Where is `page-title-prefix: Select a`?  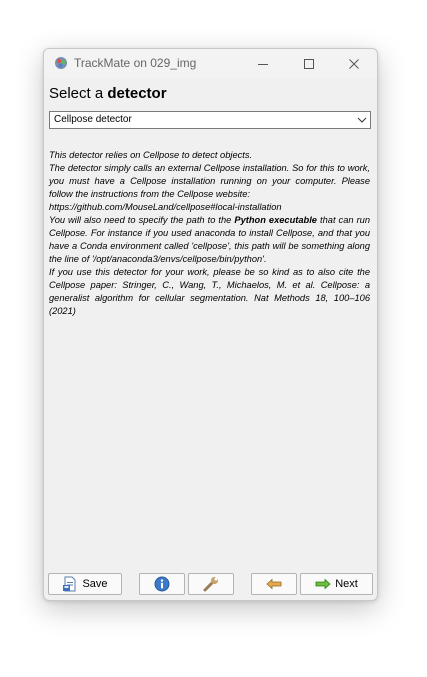
page-title-prefix: Select a is located at coordinates (78, 93).